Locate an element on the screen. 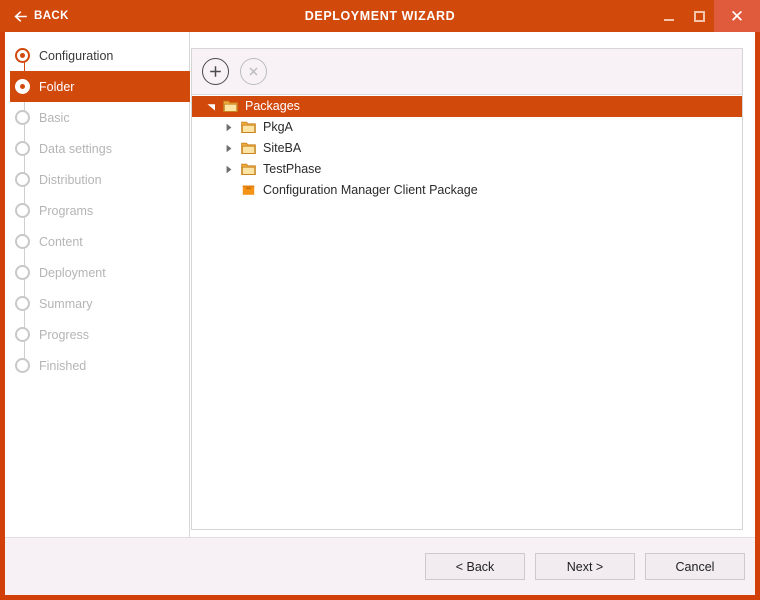  back-button-label: BACK is located at coordinates (51, 16).